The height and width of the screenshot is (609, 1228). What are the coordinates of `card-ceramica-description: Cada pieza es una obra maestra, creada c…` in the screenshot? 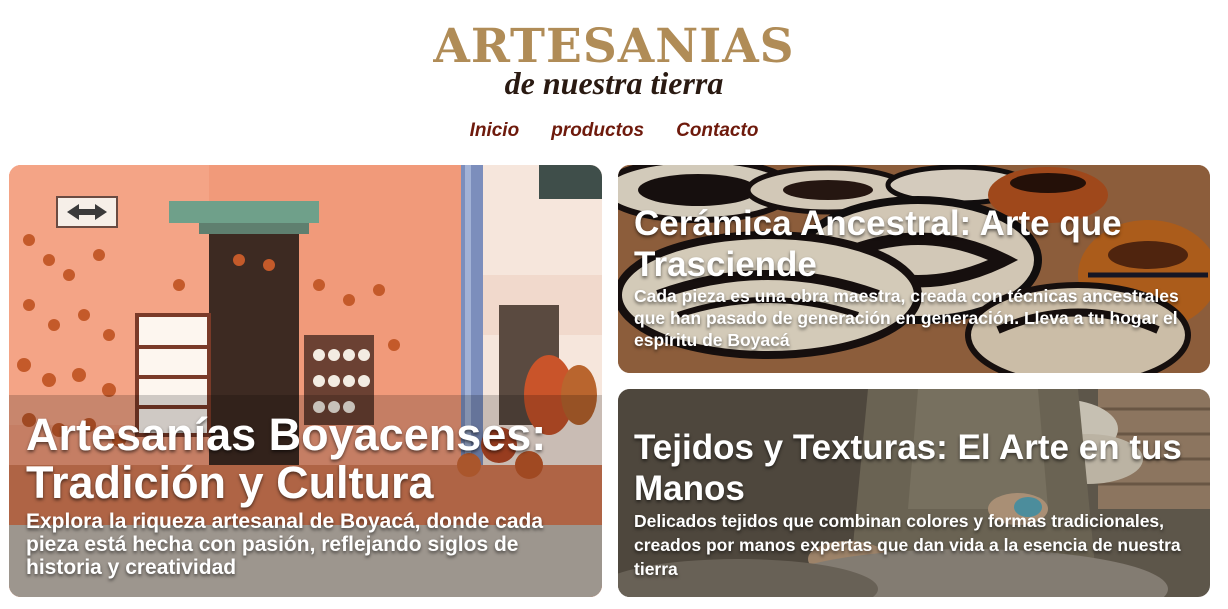 It's located at (906, 318).